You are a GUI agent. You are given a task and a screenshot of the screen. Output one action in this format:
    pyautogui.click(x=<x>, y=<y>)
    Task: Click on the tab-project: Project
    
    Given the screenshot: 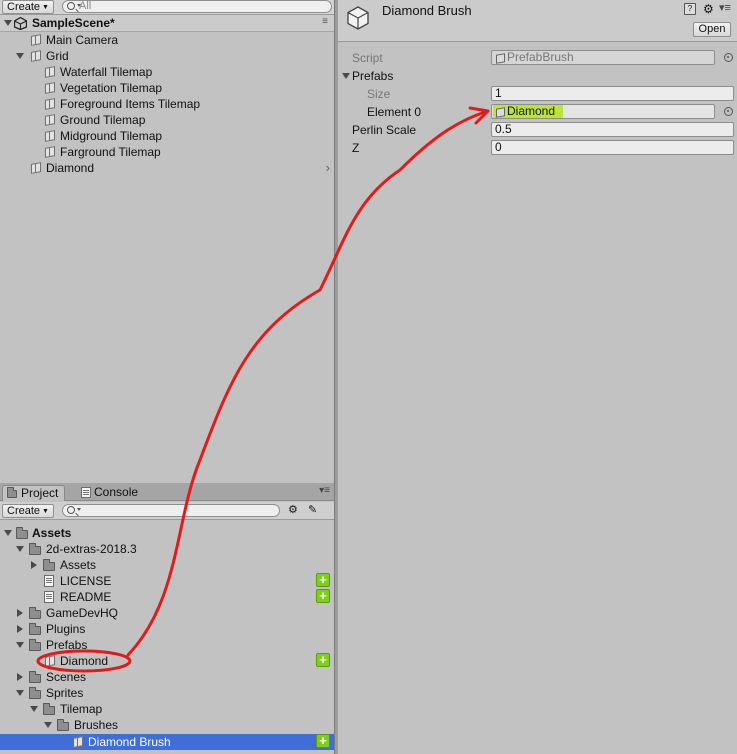 What is the action you would take?
    pyautogui.click(x=34, y=493)
    